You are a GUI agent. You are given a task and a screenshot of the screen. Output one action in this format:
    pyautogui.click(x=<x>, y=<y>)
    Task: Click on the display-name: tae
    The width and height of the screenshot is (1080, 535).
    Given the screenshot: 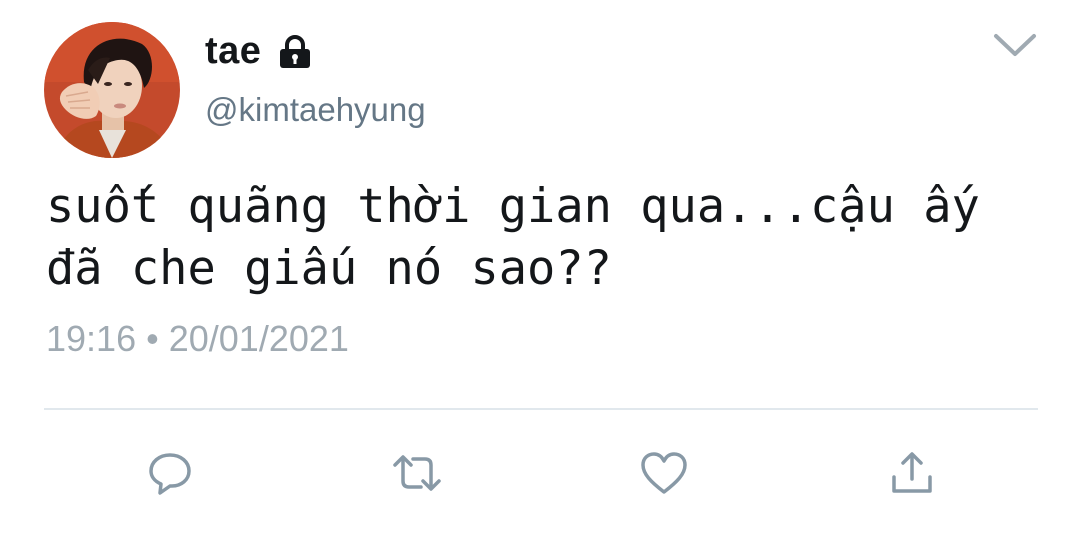 What is the action you would take?
    pyautogui.click(x=259, y=51)
    